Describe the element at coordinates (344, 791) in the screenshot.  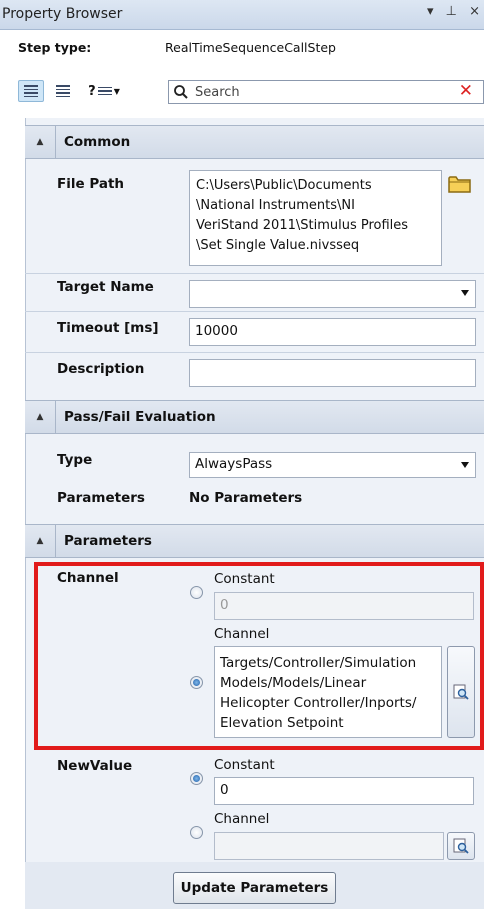
I see `newvalue-constant-input: 0` at that location.